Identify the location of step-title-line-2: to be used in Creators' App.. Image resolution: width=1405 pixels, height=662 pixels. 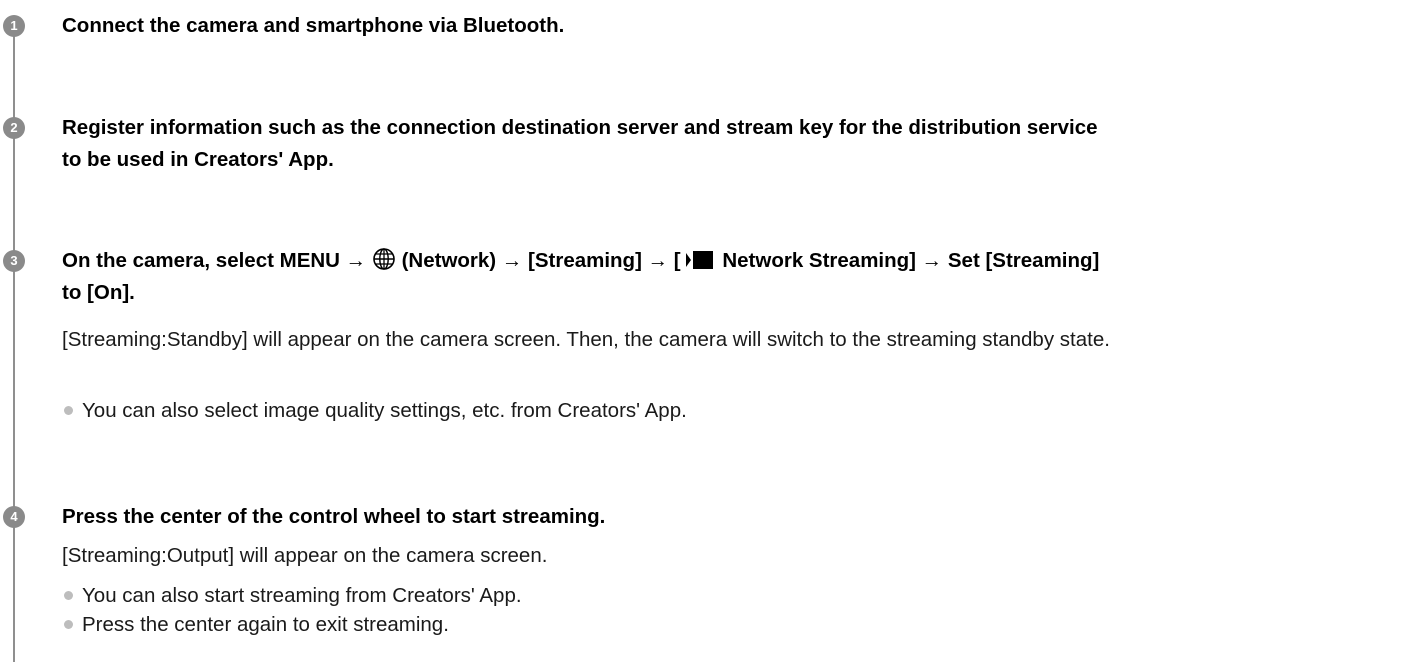
(198, 159).